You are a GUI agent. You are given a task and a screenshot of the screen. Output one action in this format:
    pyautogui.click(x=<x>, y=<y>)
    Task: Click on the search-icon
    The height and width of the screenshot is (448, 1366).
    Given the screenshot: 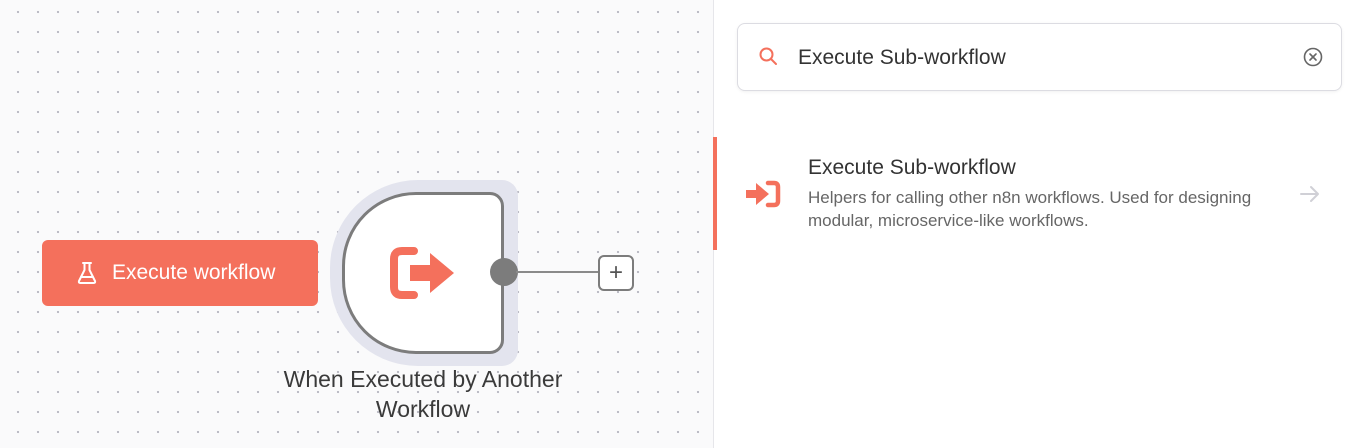 What is the action you would take?
    pyautogui.click(x=768, y=56)
    